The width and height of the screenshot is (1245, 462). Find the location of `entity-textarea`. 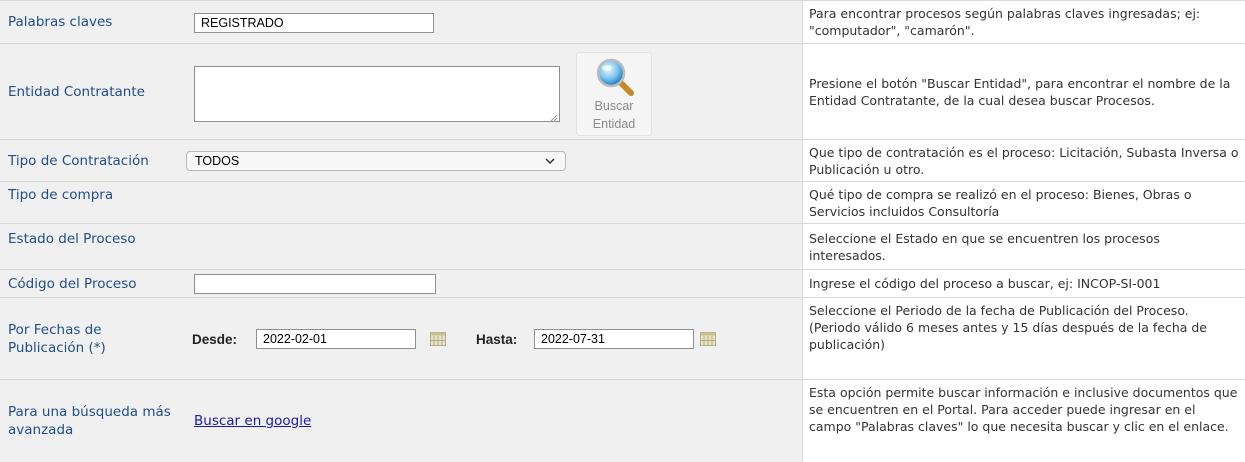

entity-textarea is located at coordinates (377, 94).